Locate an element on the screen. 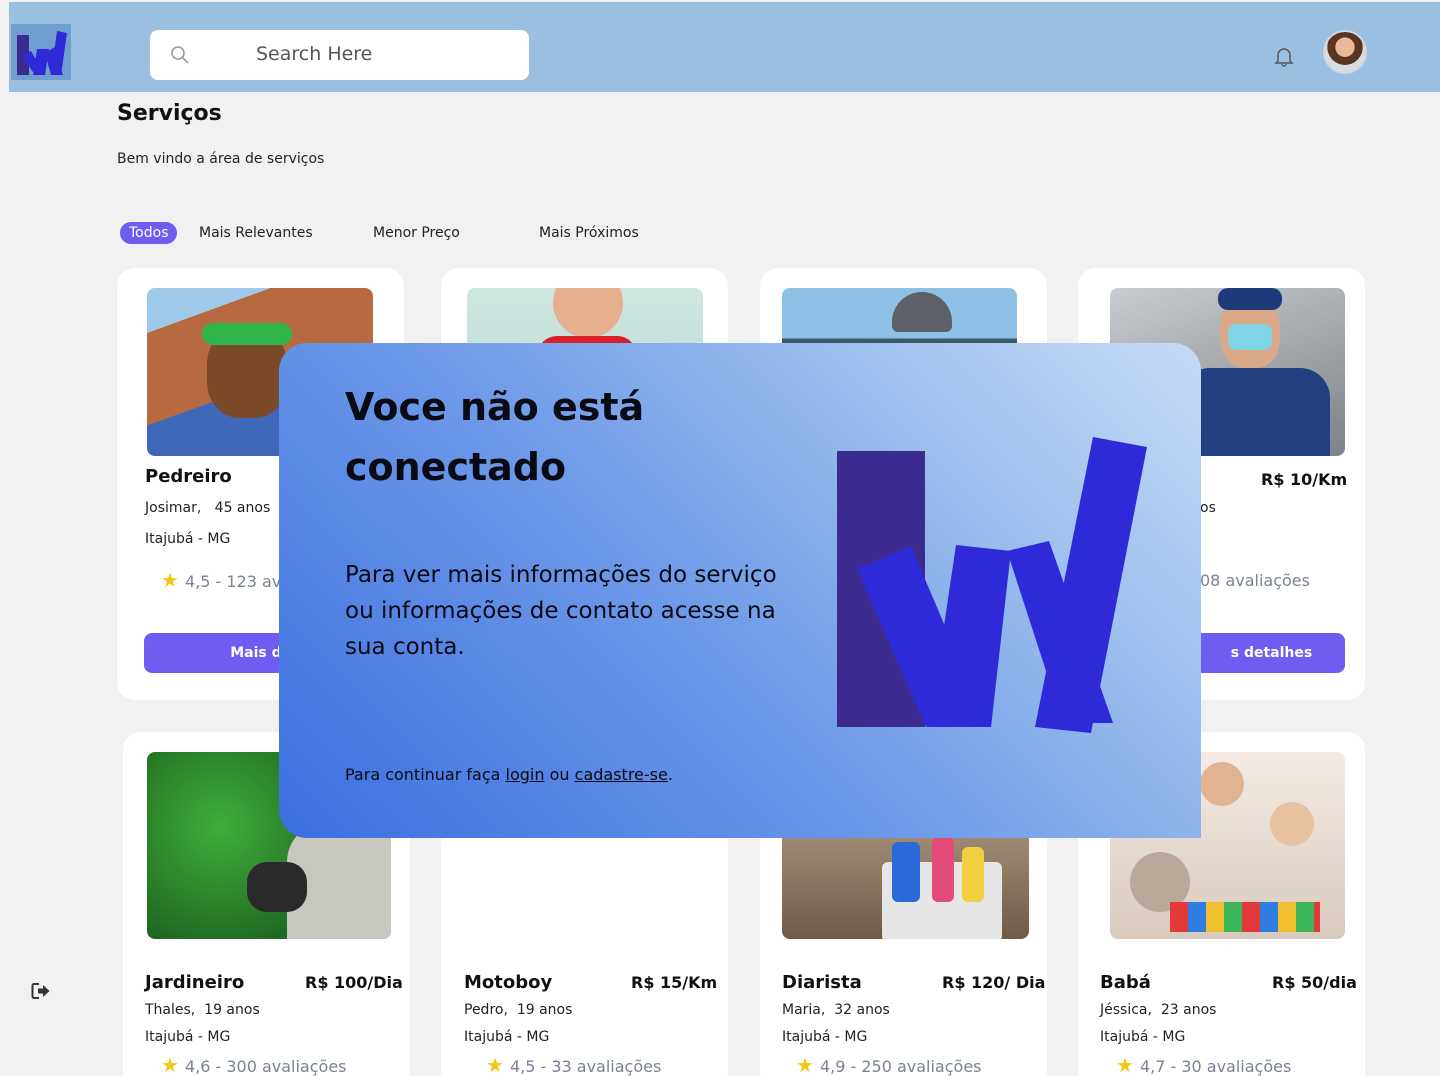  logout-icon is located at coordinates (41, 993).